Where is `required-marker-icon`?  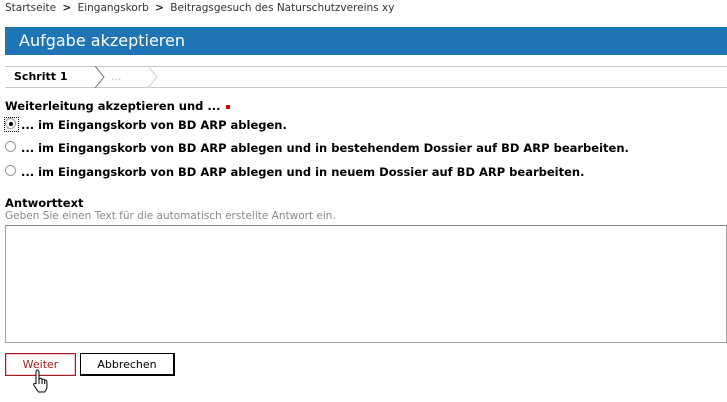
required-marker-icon is located at coordinates (227, 106).